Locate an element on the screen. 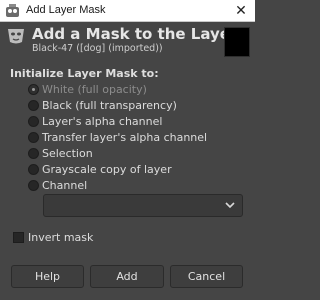 The height and width of the screenshot is (300, 320). help-button: Help is located at coordinates (47, 276).